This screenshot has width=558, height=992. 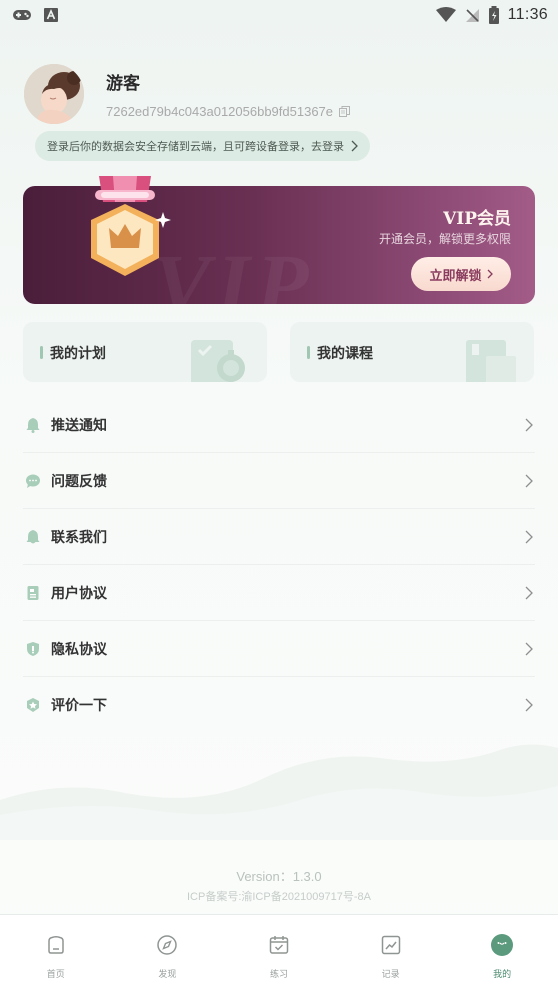 I want to click on vip-watermark: VIP, so click(x=234, y=270).